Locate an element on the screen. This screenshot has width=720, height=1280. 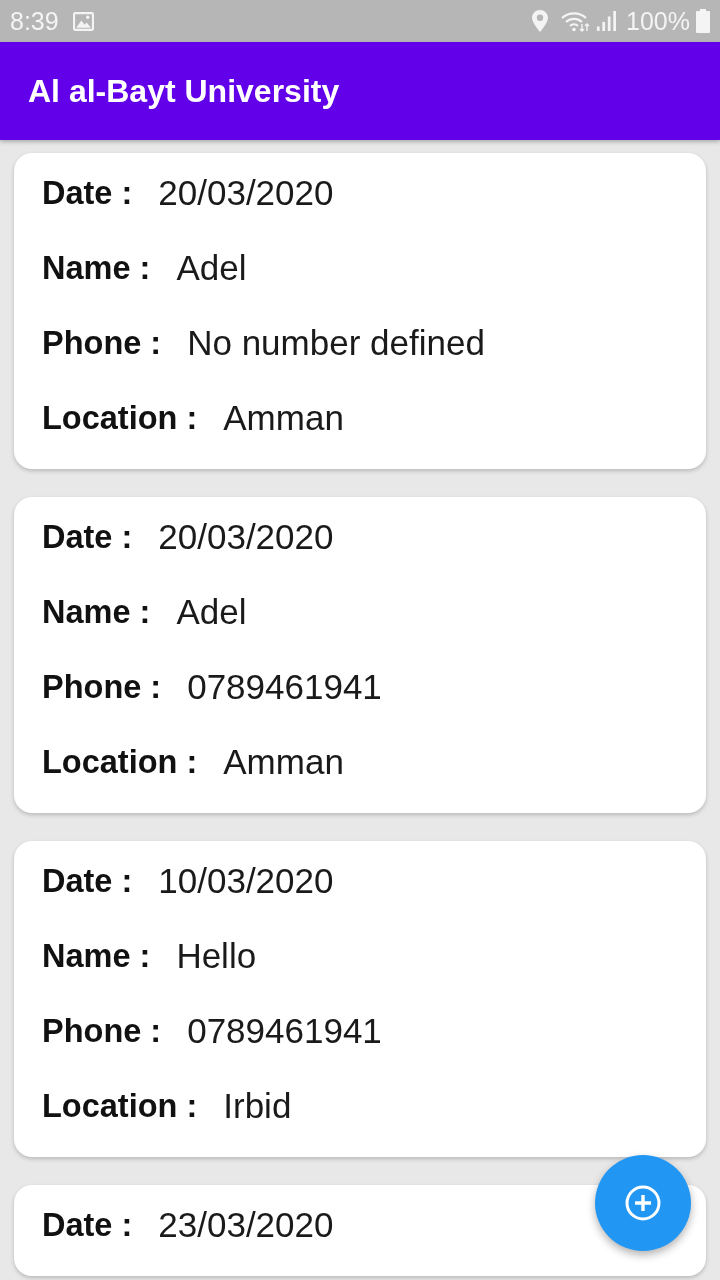
field-value: 10/03/2020 is located at coordinates (246, 880).